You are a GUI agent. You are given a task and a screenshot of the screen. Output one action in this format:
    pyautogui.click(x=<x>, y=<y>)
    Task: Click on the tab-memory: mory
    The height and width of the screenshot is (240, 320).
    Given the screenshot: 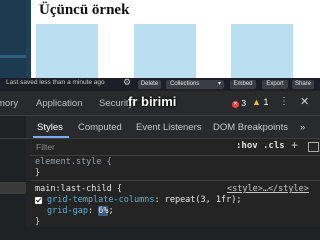 What is the action you would take?
    pyautogui.click(x=9, y=103)
    